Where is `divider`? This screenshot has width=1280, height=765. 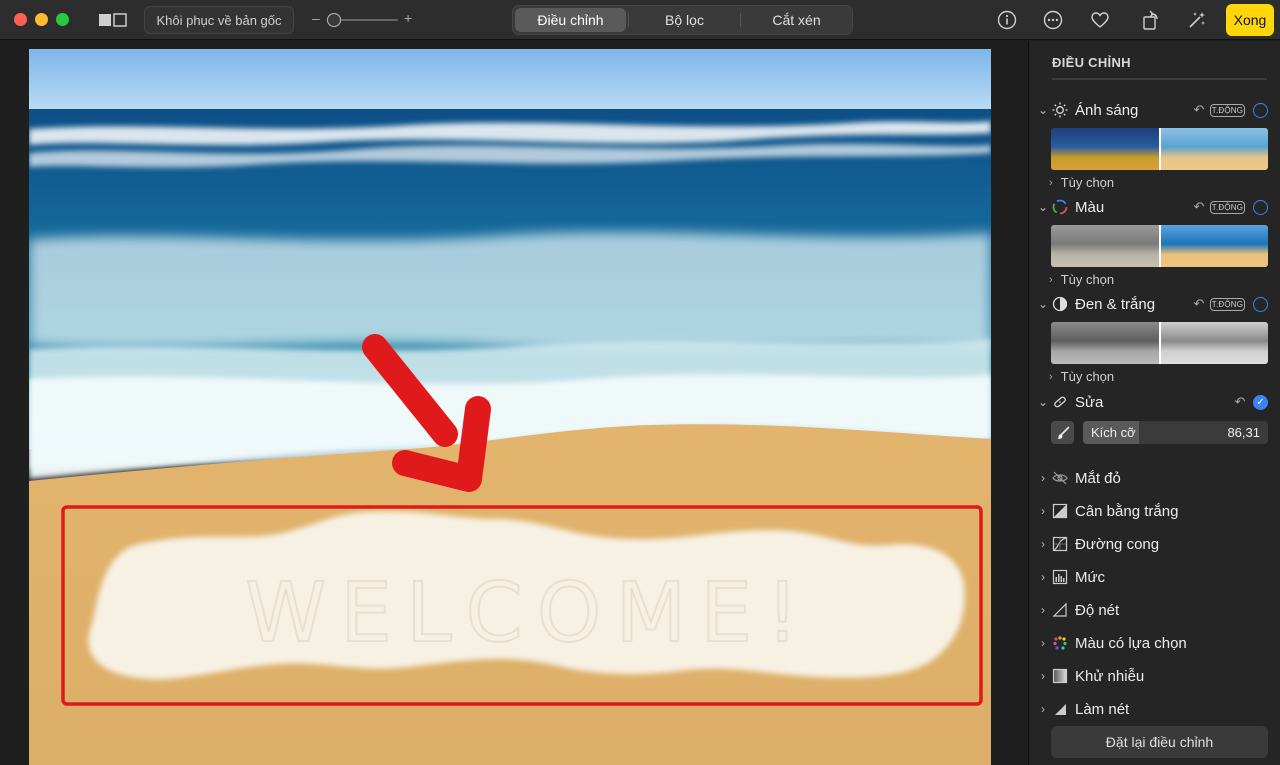
divider is located at coordinates (1159, 79).